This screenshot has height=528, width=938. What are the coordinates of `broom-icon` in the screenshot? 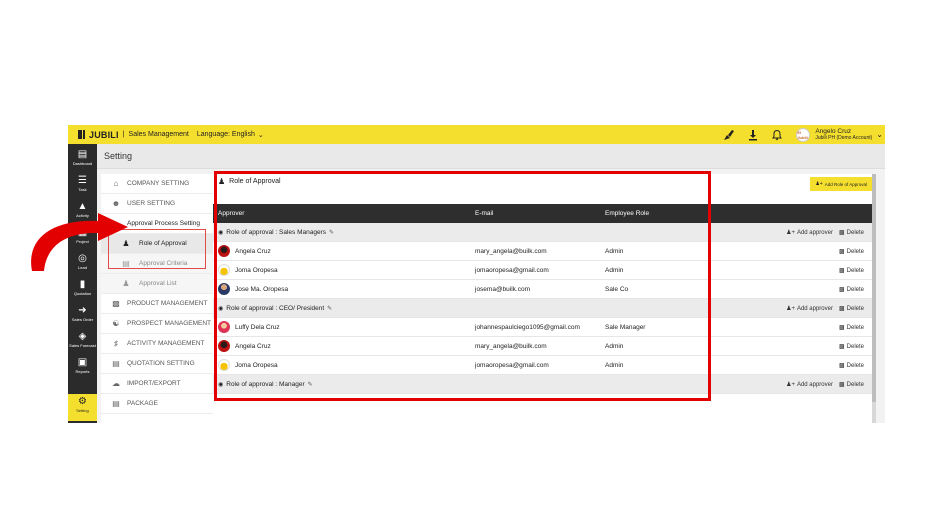 It's located at (729, 135).